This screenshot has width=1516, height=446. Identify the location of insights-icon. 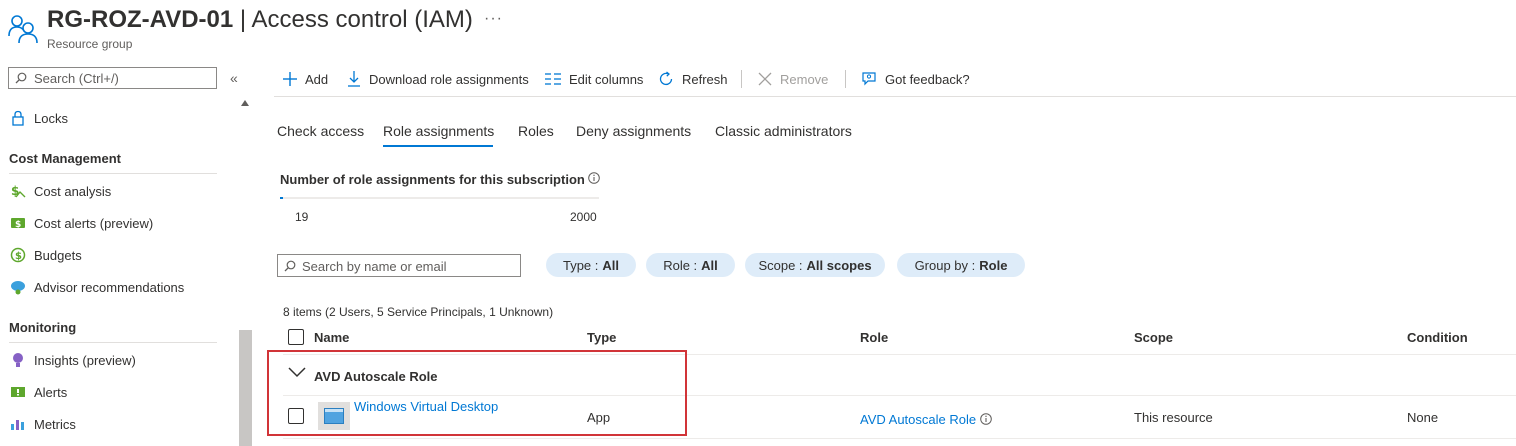
(18, 360).